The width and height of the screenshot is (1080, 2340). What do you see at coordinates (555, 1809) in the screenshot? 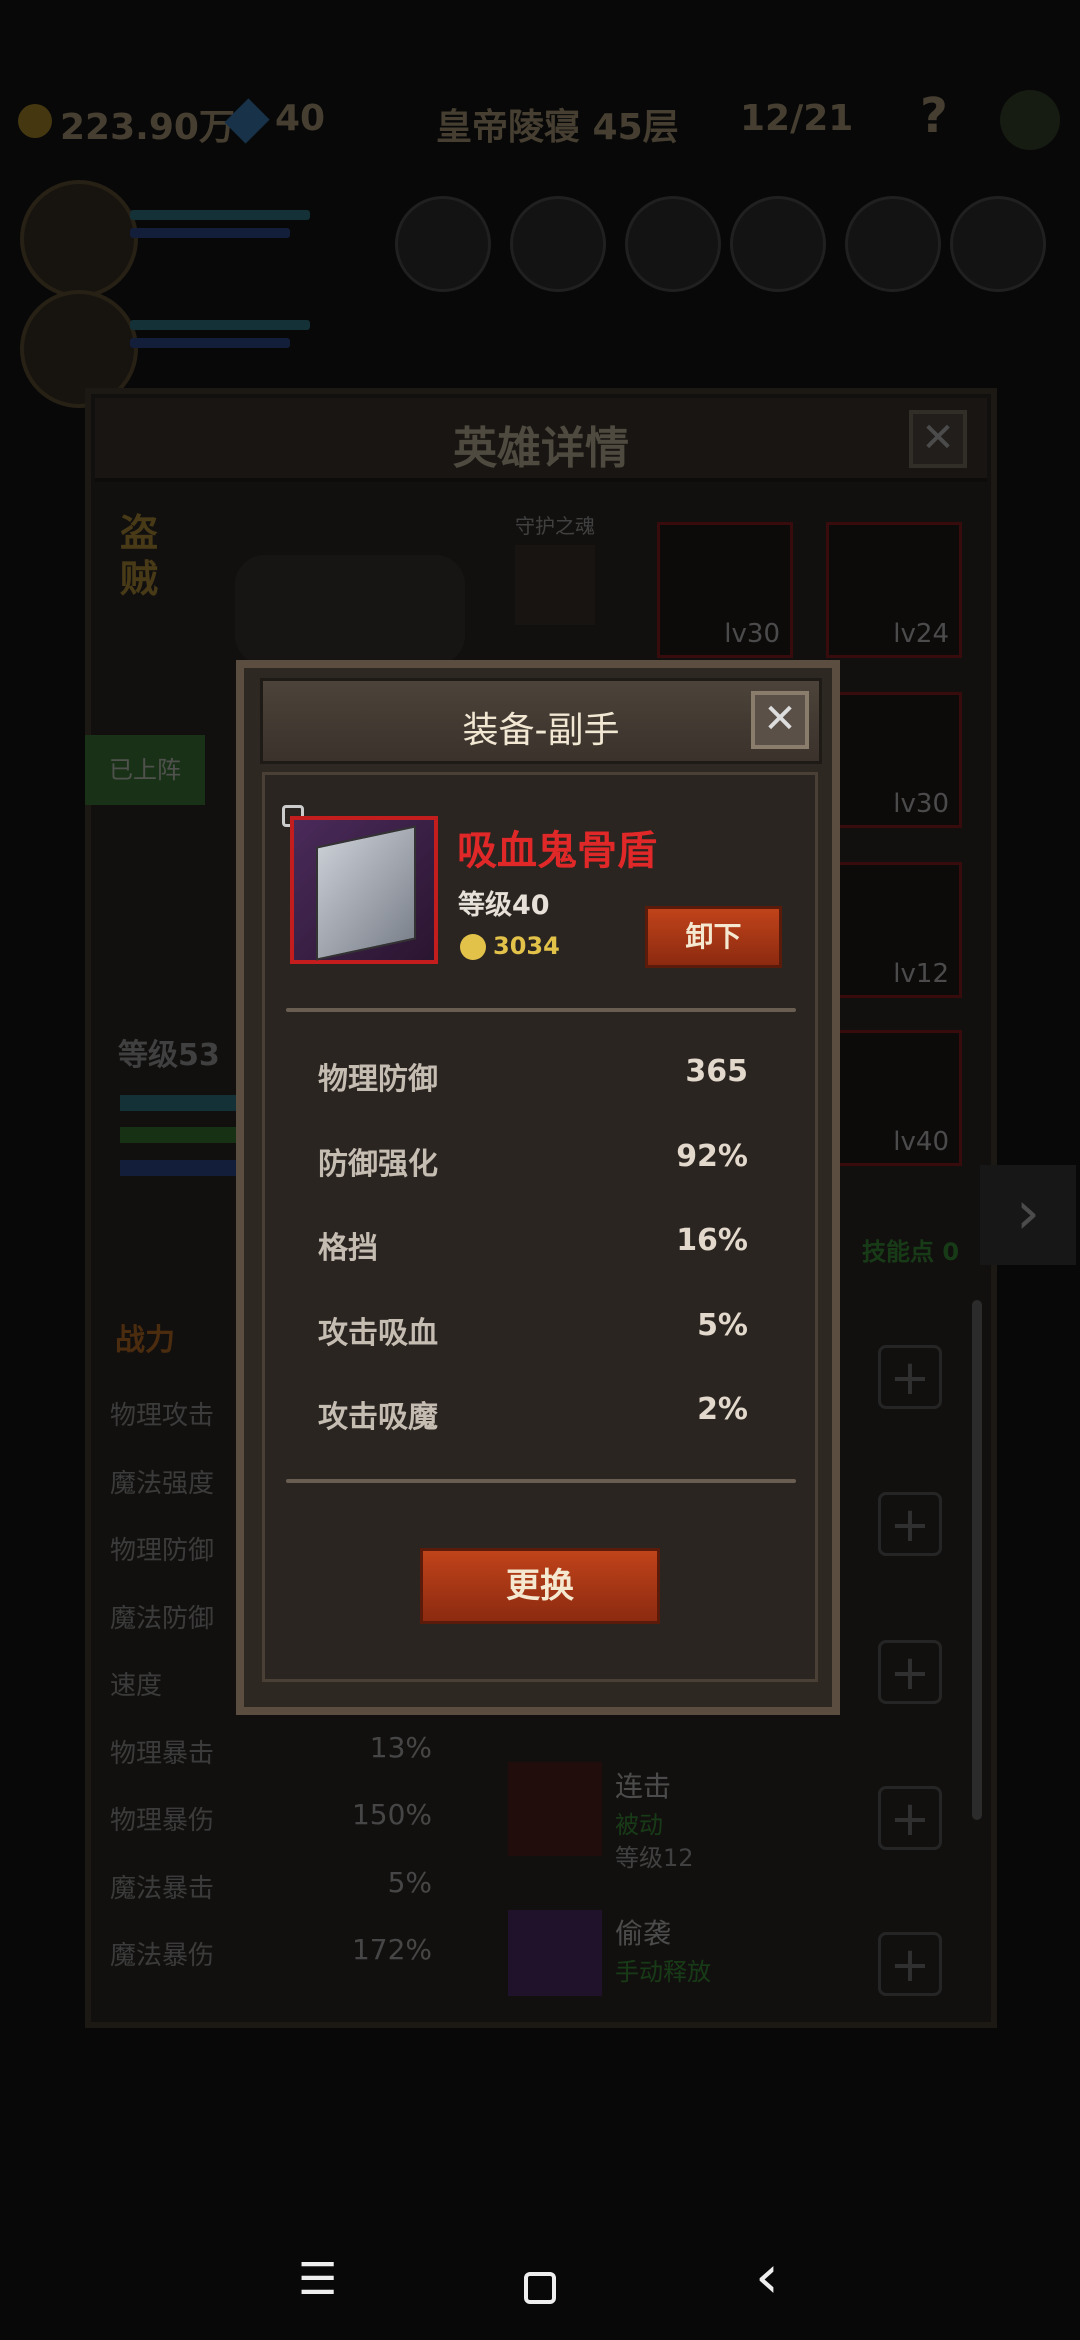
I see `skill-combo-icon` at bounding box center [555, 1809].